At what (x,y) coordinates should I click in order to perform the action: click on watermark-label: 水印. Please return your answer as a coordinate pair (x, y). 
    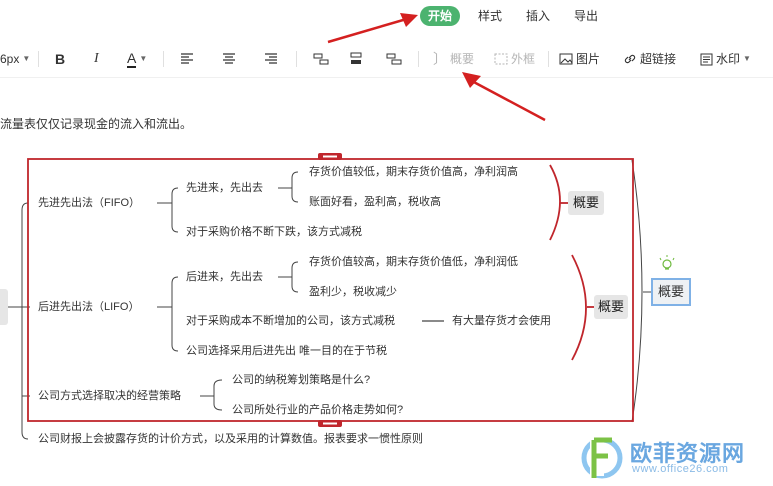
    Looking at the image, I should click on (728, 59).